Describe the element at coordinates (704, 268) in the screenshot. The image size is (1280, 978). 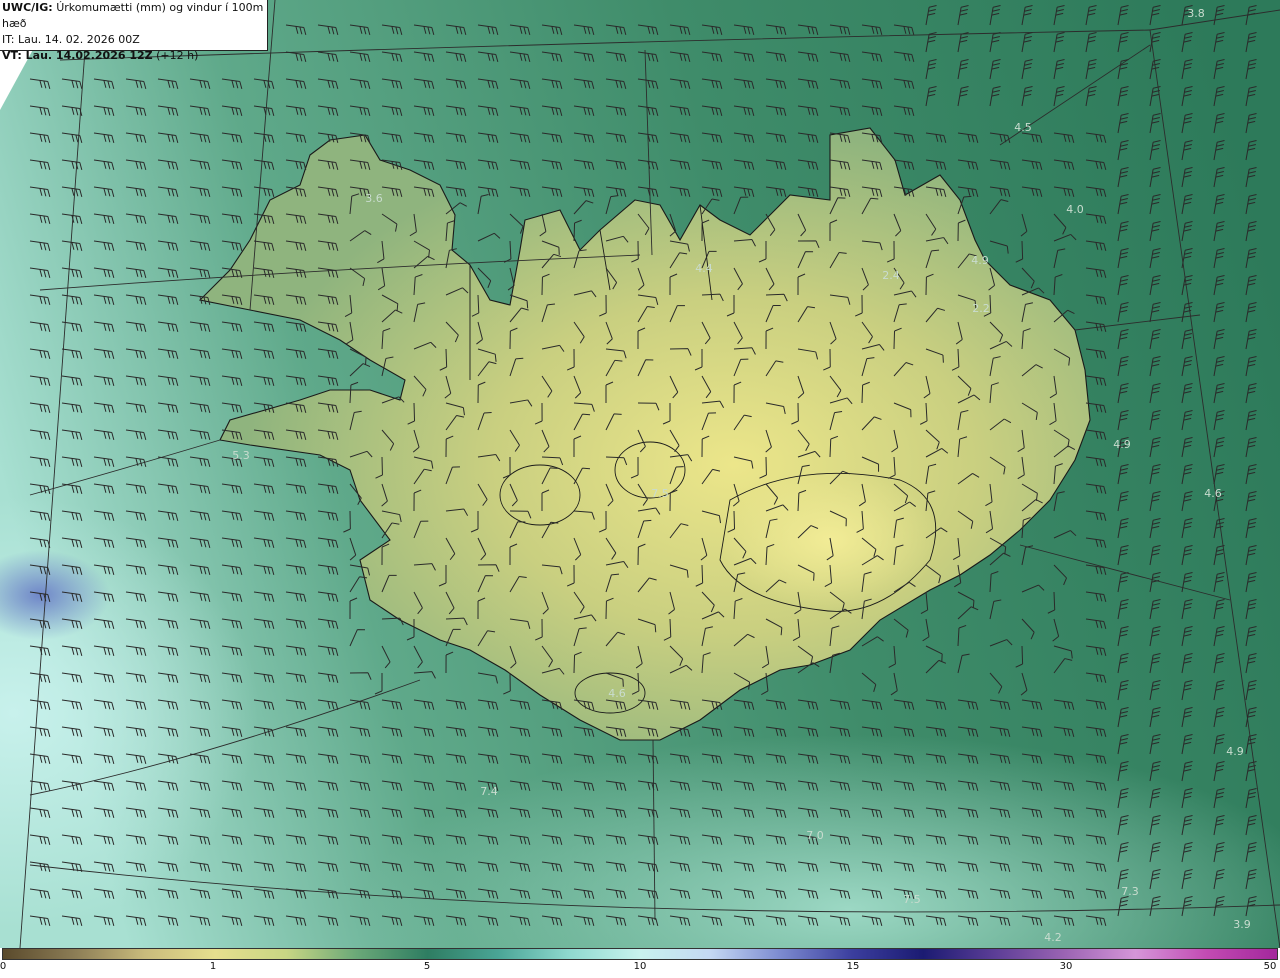
I see `precip-value-label: 4.4` at that location.